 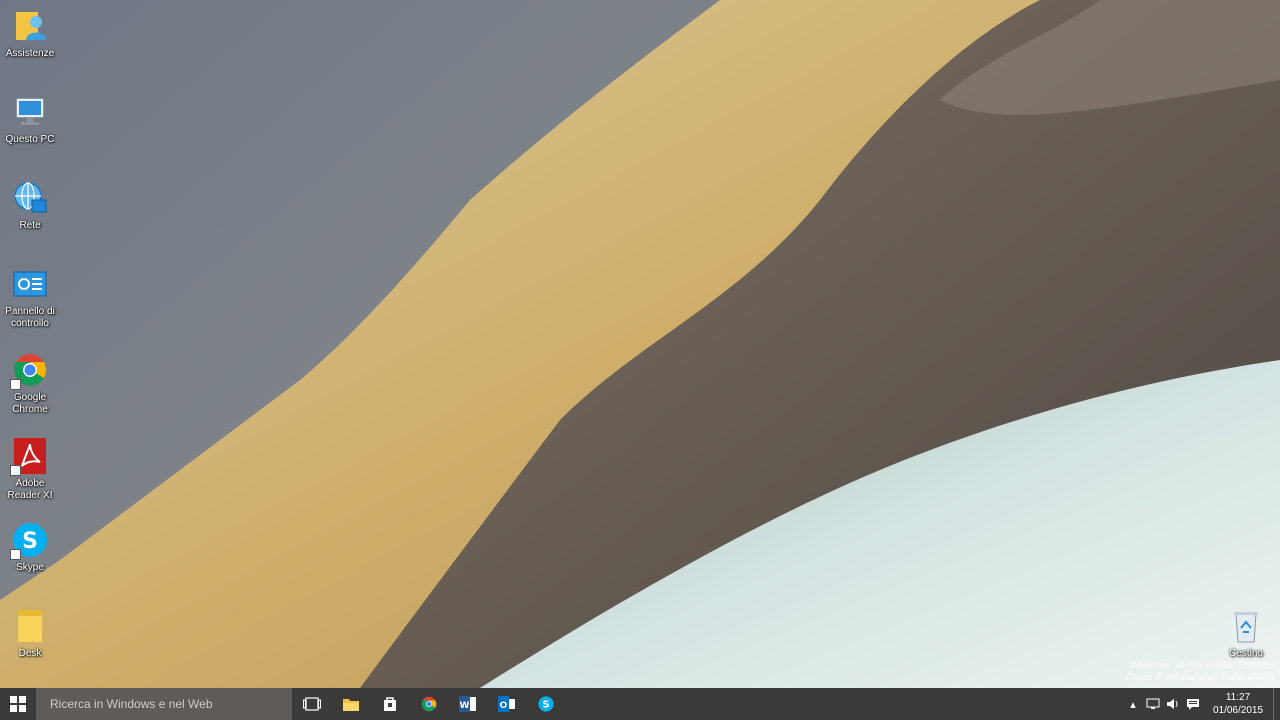 I want to click on desktop-icon-label: Pannello di controllo, so click(x=30, y=317).